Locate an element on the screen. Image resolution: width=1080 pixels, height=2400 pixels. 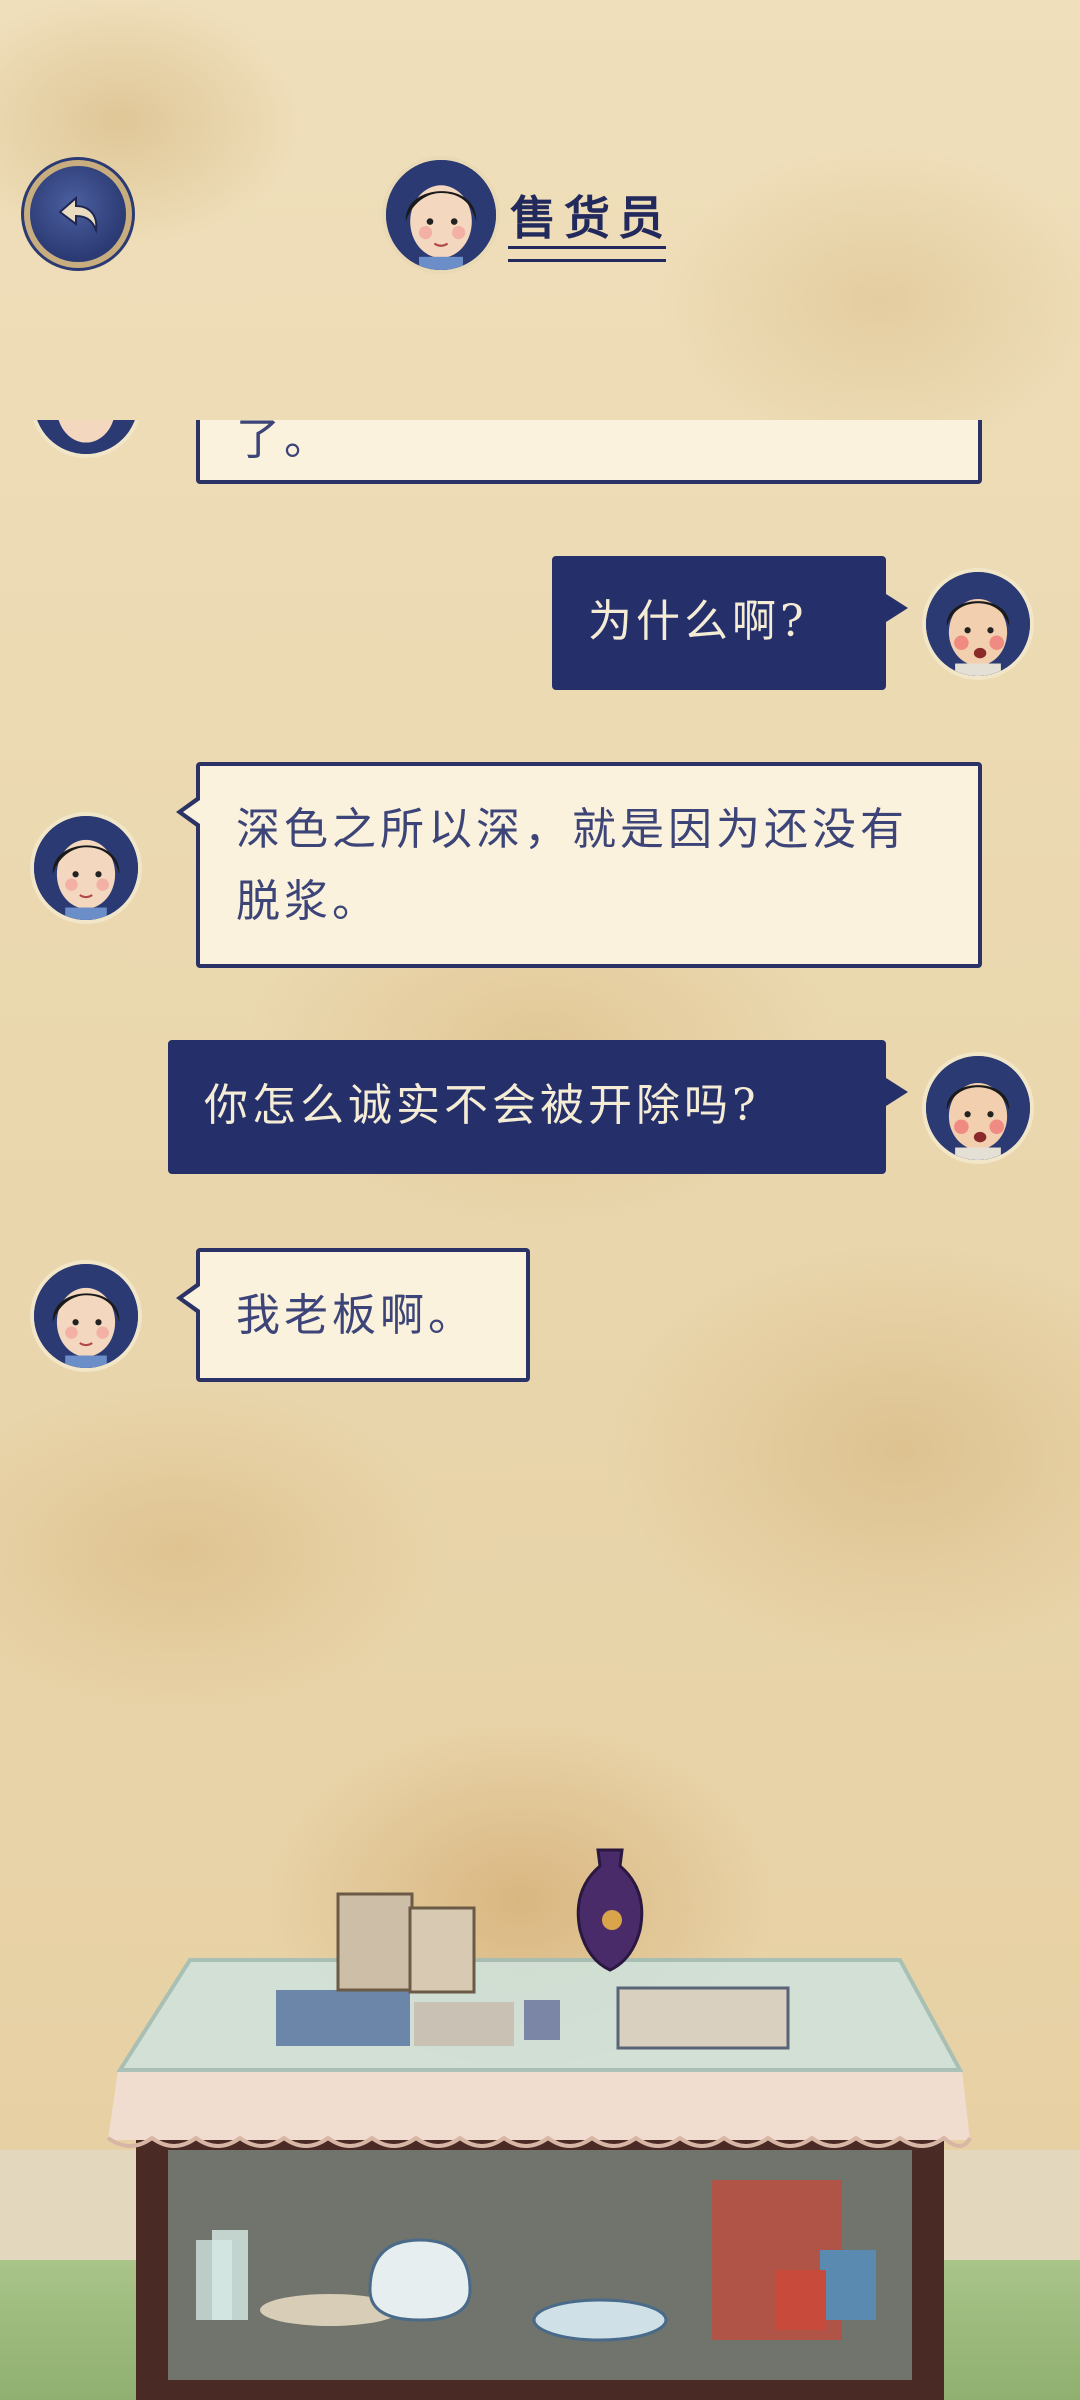
npc-message: 了。 is located at coordinates (589, 452).